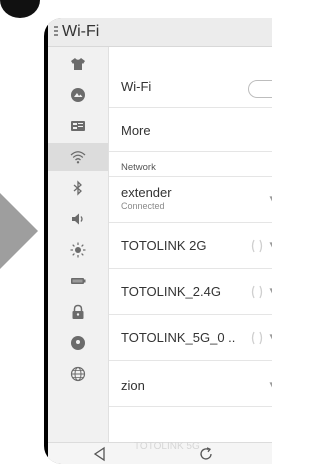 This screenshot has height=464, width=320. Describe the element at coordinates (20, 9) in the screenshot. I see `step-marker` at that location.